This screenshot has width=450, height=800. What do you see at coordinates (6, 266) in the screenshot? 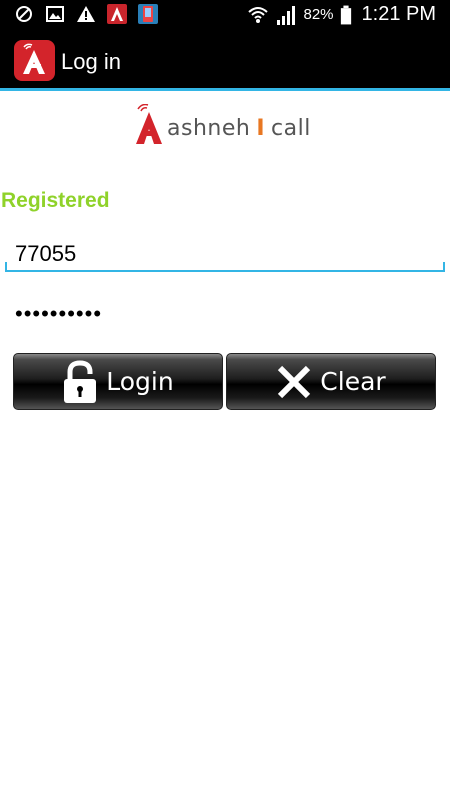
I see `username-field-underline-left` at bounding box center [6, 266].